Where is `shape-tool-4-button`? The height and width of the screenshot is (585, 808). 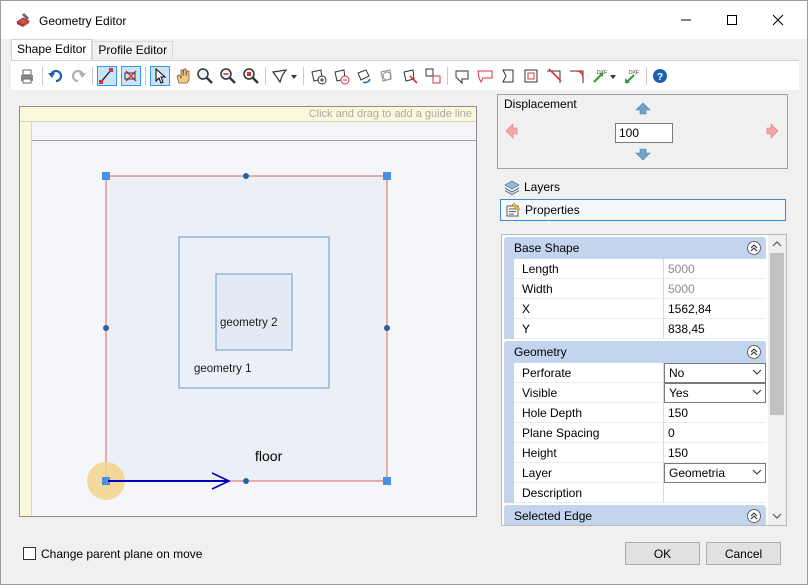
shape-tool-4-button is located at coordinates (531, 76).